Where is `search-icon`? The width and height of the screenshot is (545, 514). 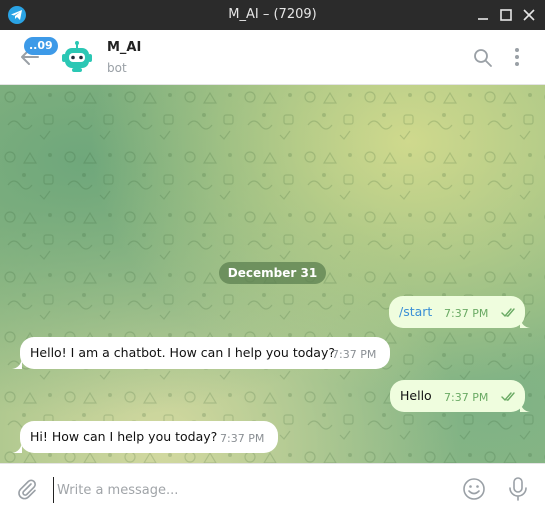 search-icon is located at coordinates (483, 58).